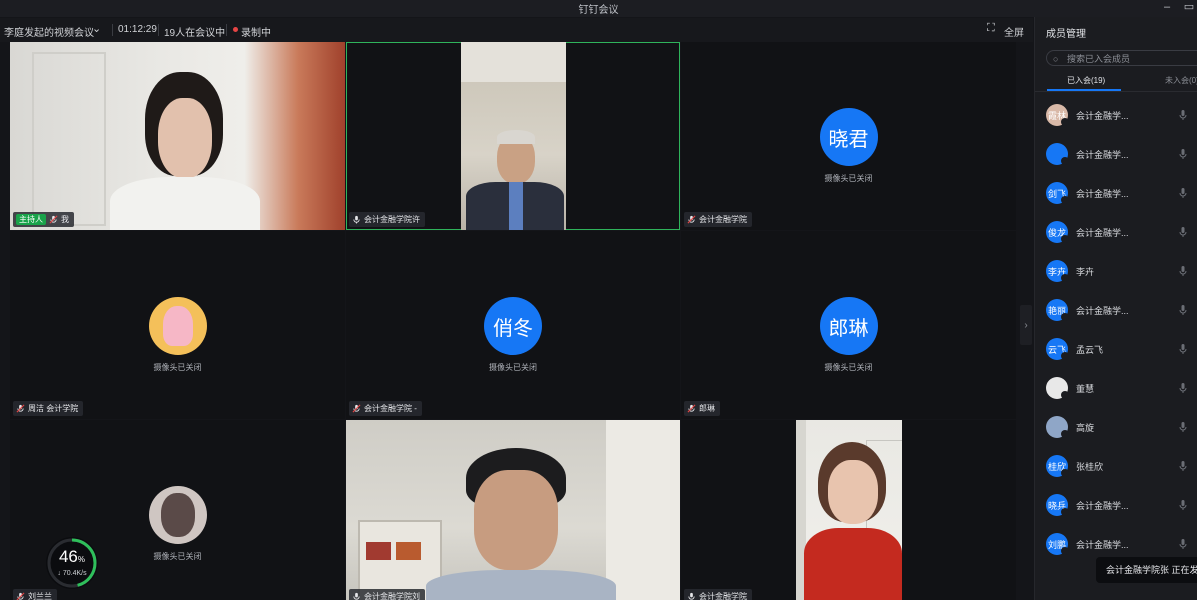 This screenshot has width=1197, height=600. I want to click on member-name: 李卉, so click(1085, 272).